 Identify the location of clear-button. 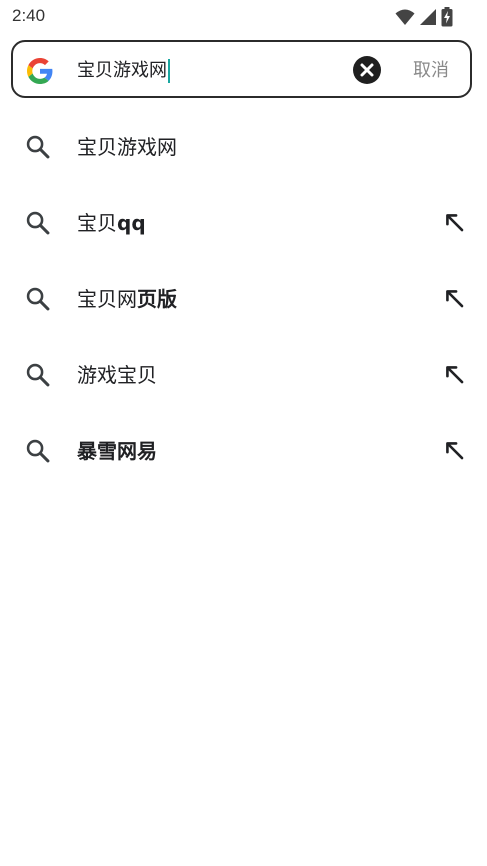
(367, 70).